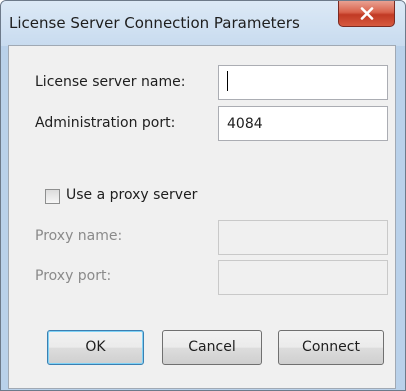  What do you see at coordinates (303, 123) in the screenshot?
I see `admin-port-input` at bounding box center [303, 123].